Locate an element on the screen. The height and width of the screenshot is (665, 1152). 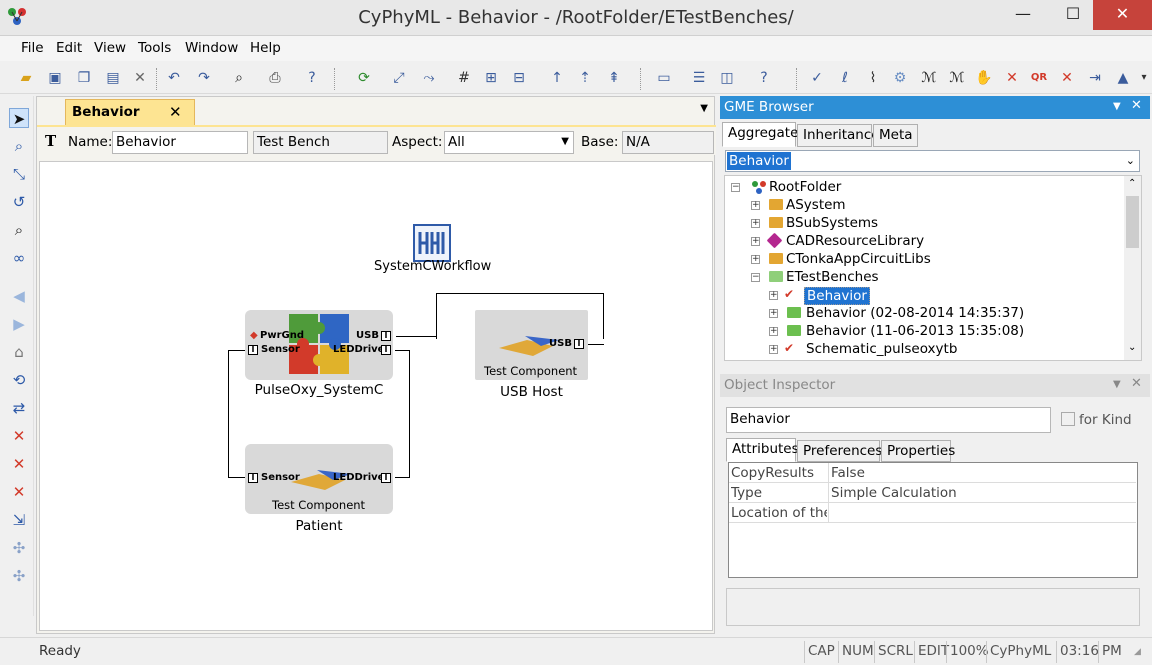
zoom-in-tool-icon: ⌕ is located at coordinates (19, 146).